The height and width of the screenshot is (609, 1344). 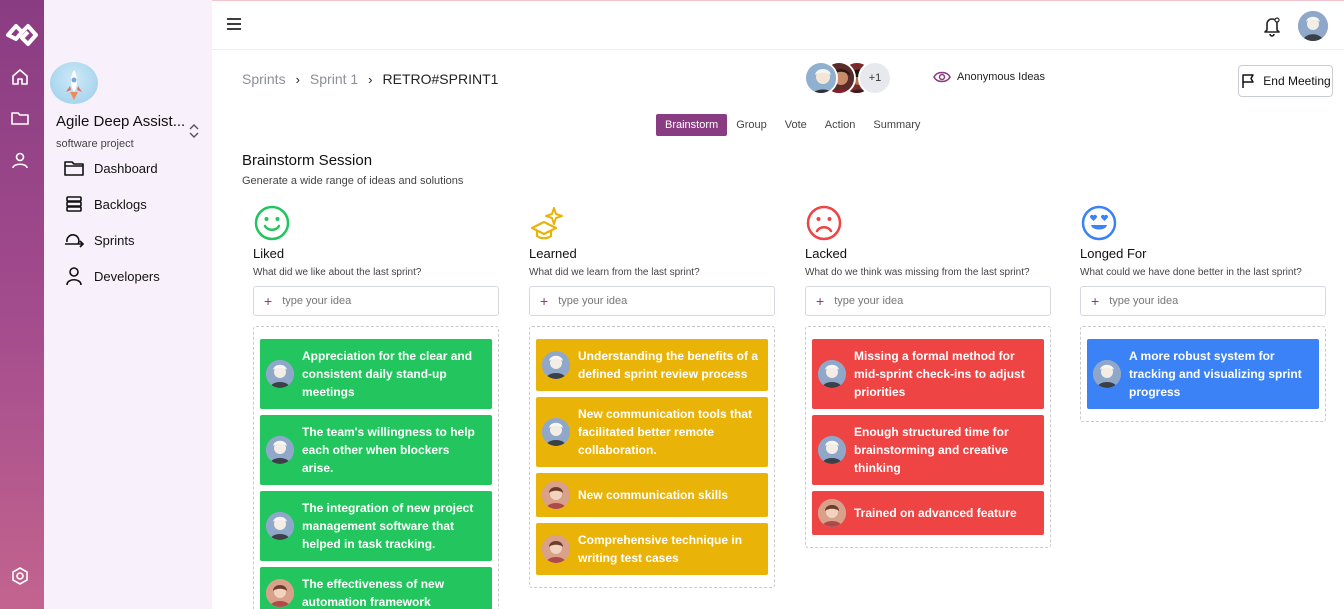 I want to click on session-title: Brainstorm Session, so click(x=307, y=160).